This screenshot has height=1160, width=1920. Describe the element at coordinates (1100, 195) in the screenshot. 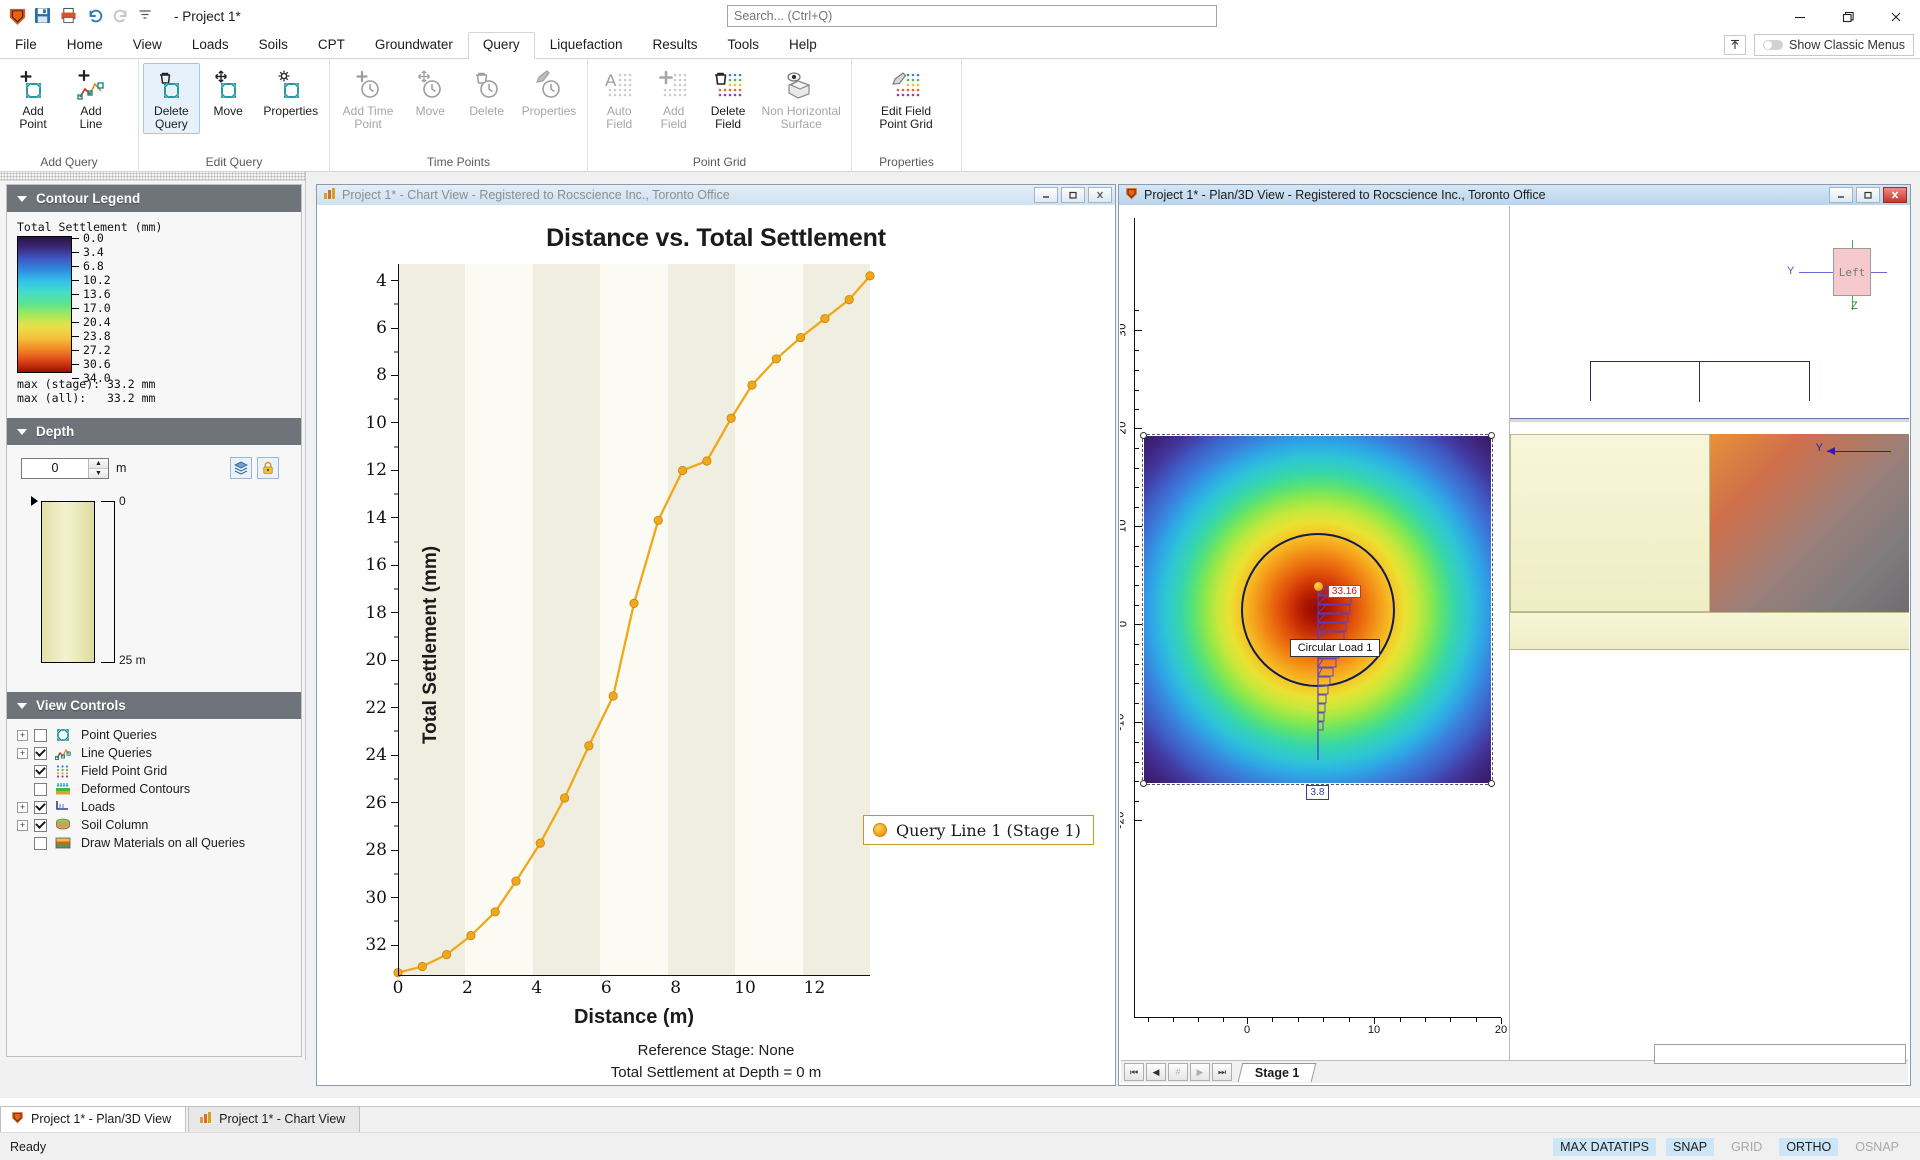

I see `chart-close-button` at that location.